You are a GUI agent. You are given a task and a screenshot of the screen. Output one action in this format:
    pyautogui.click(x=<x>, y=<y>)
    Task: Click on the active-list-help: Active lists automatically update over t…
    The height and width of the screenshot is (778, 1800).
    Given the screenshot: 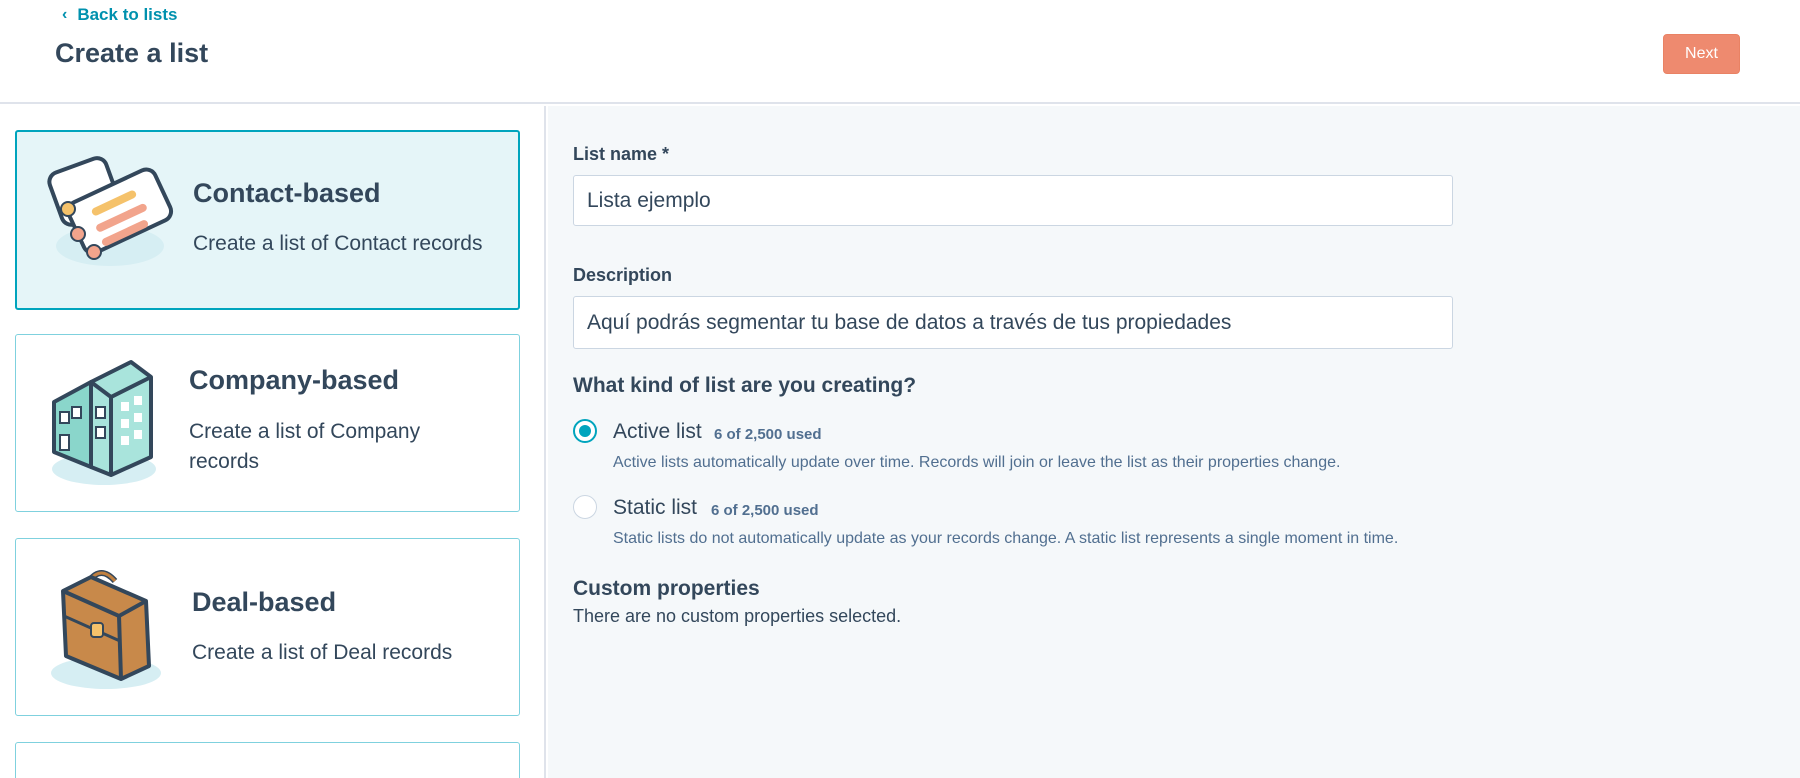 What is the action you would take?
    pyautogui.click(x=977, y=462)
    